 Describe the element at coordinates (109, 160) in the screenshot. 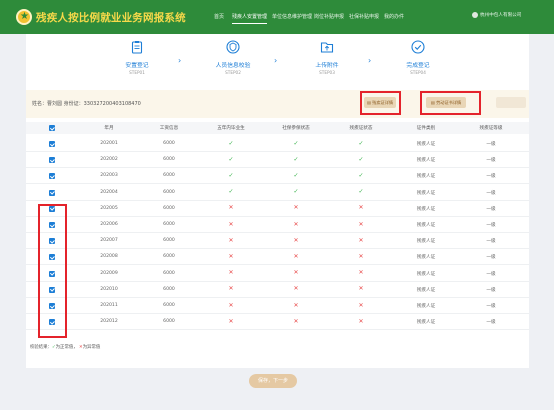

I see `cell-month: 202002` at that location.